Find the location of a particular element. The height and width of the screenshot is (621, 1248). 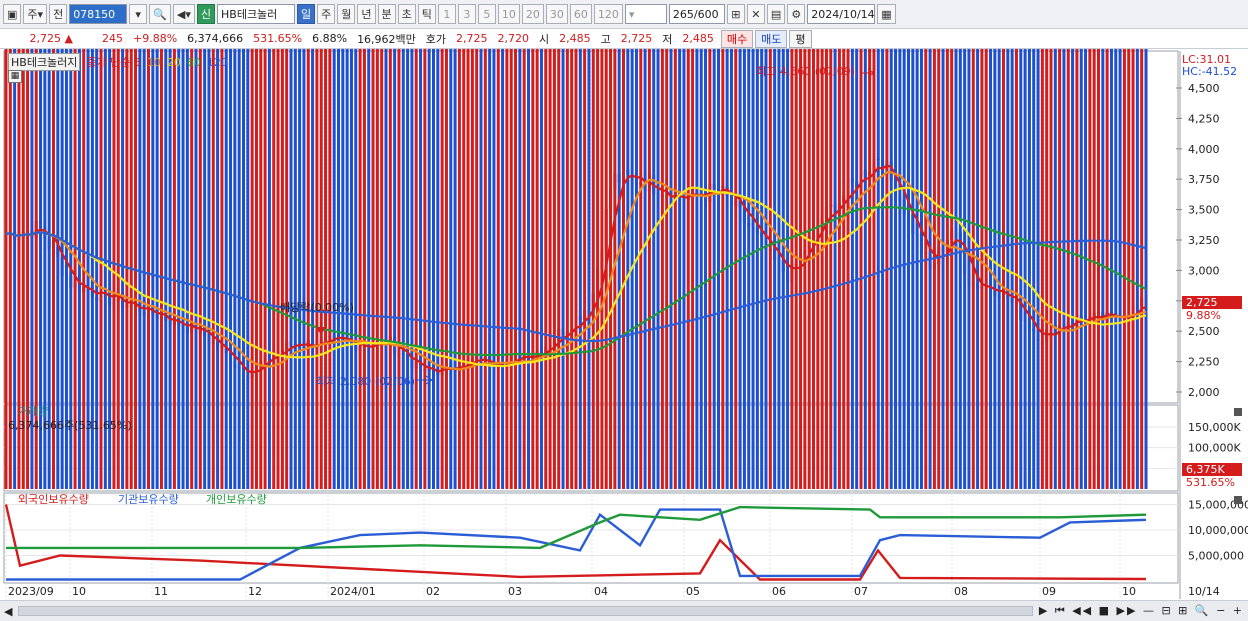

legend-ma5: 종가 단순 5 is located at coordinates (113, 62).